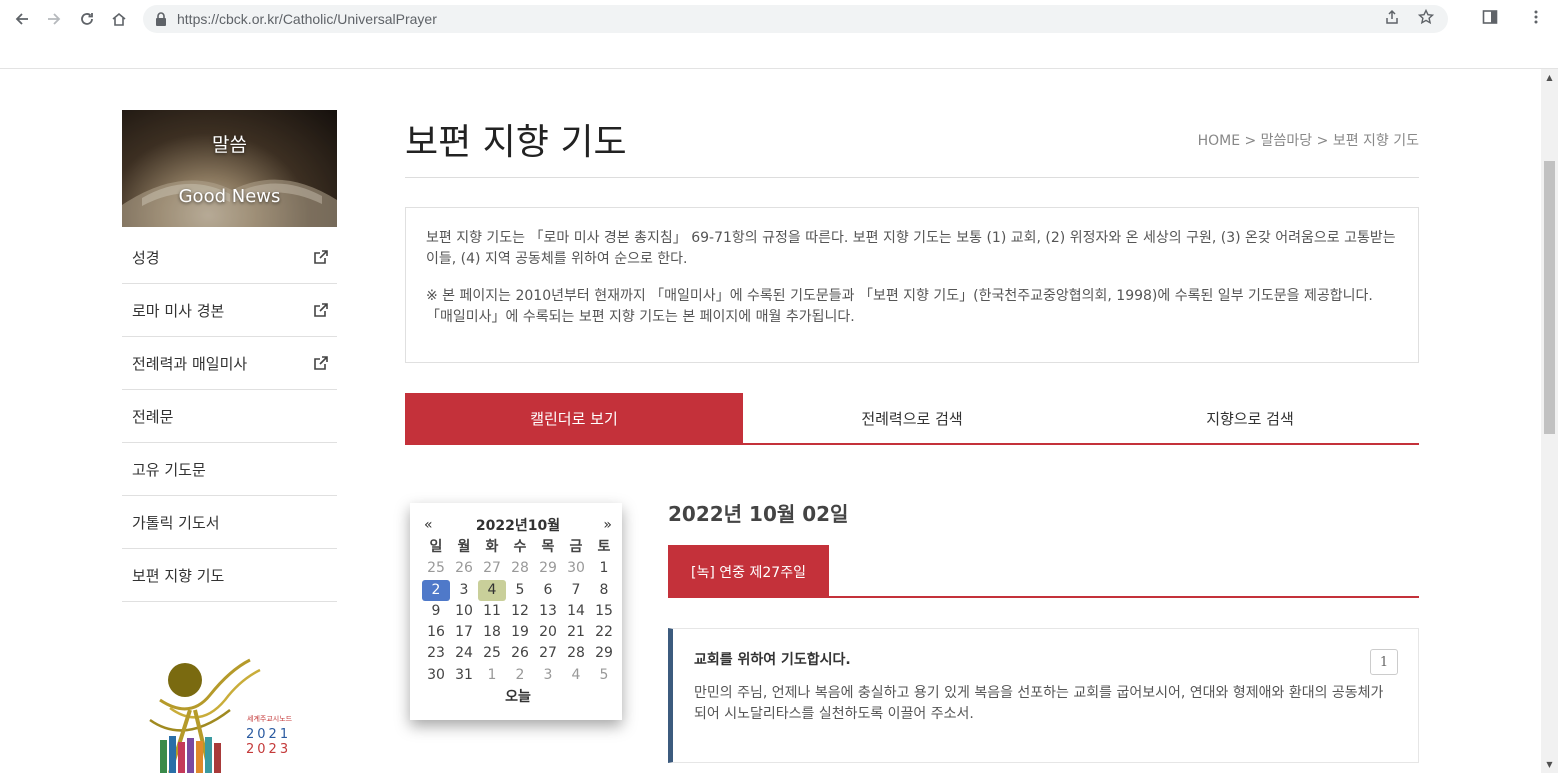  What do you see at coordinates (22, 19) in the screenshot?
I see `back-arrow-icon` at bounding box center [22, 19].